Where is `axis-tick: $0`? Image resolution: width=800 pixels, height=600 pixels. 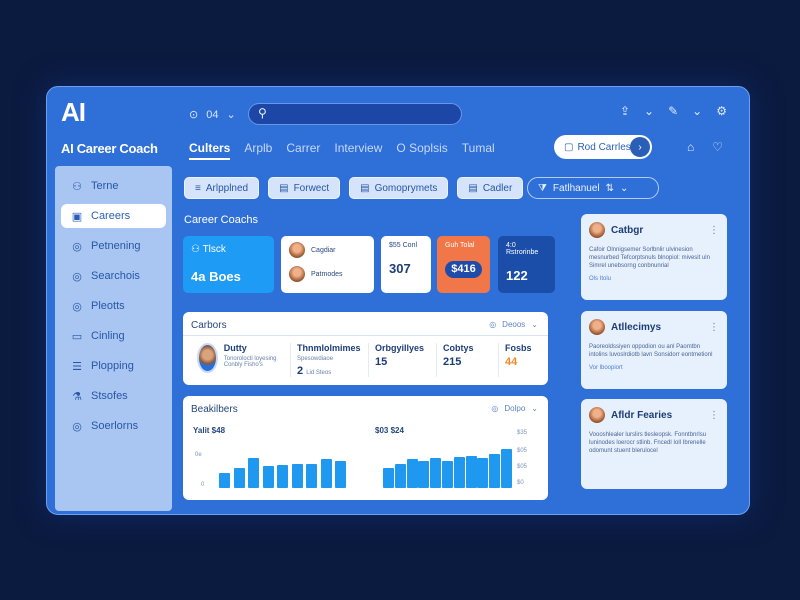
axis-tick: $0 is located at coordinates (520, 483).